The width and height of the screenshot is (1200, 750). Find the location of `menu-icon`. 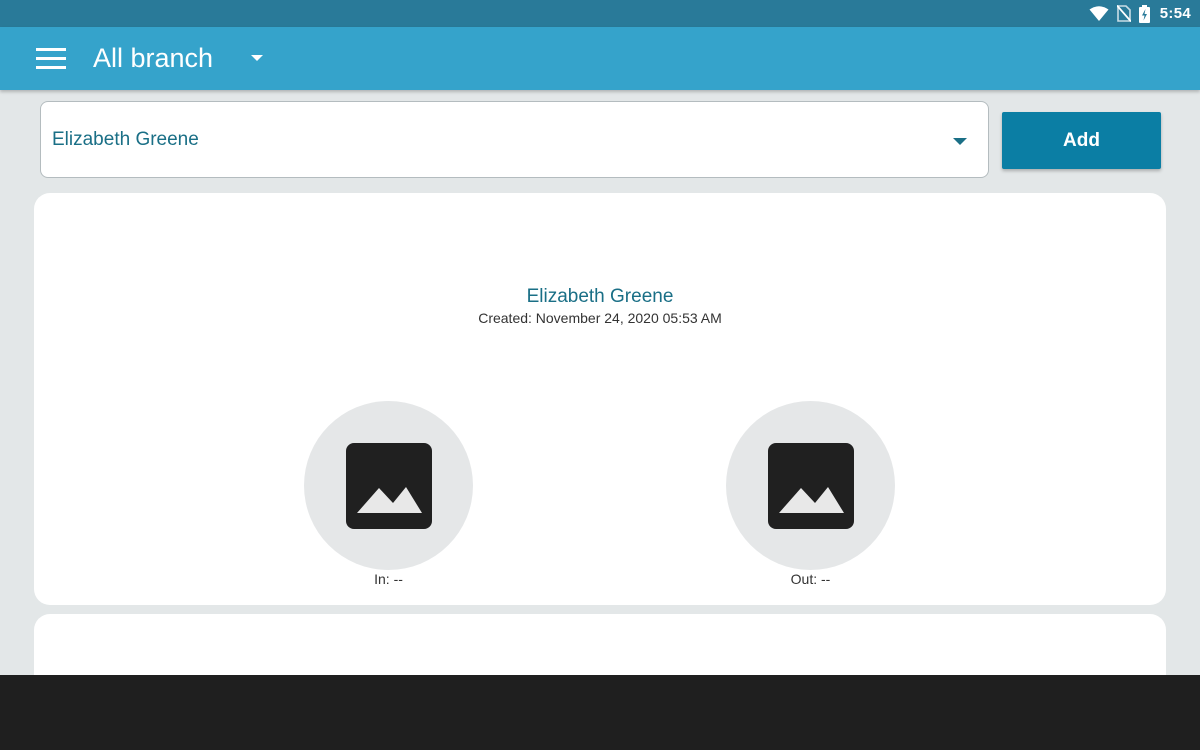

menu-icon is located at coordinates (51, 59).